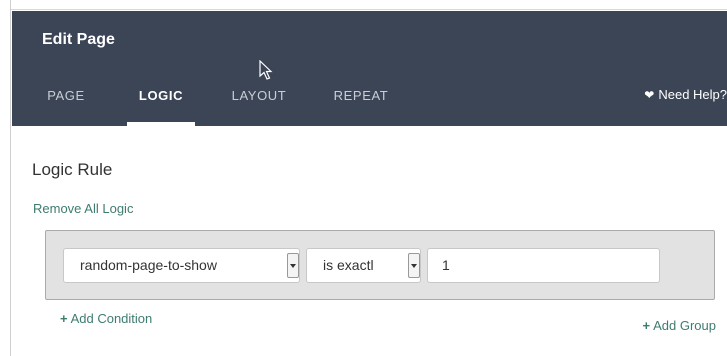  Describe the element at coordinates (348, 265) in the screenshot. I see `operator-select-value: is exactl` at that location.